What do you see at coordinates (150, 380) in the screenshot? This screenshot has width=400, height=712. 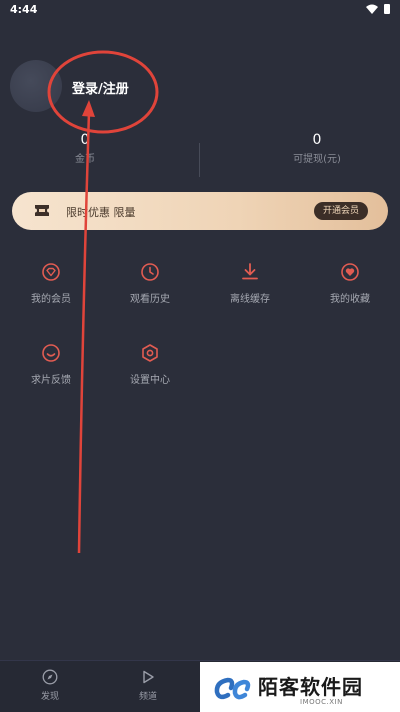 I see `grid-label-settings: 设置中心` at bounding box center [150, 380].